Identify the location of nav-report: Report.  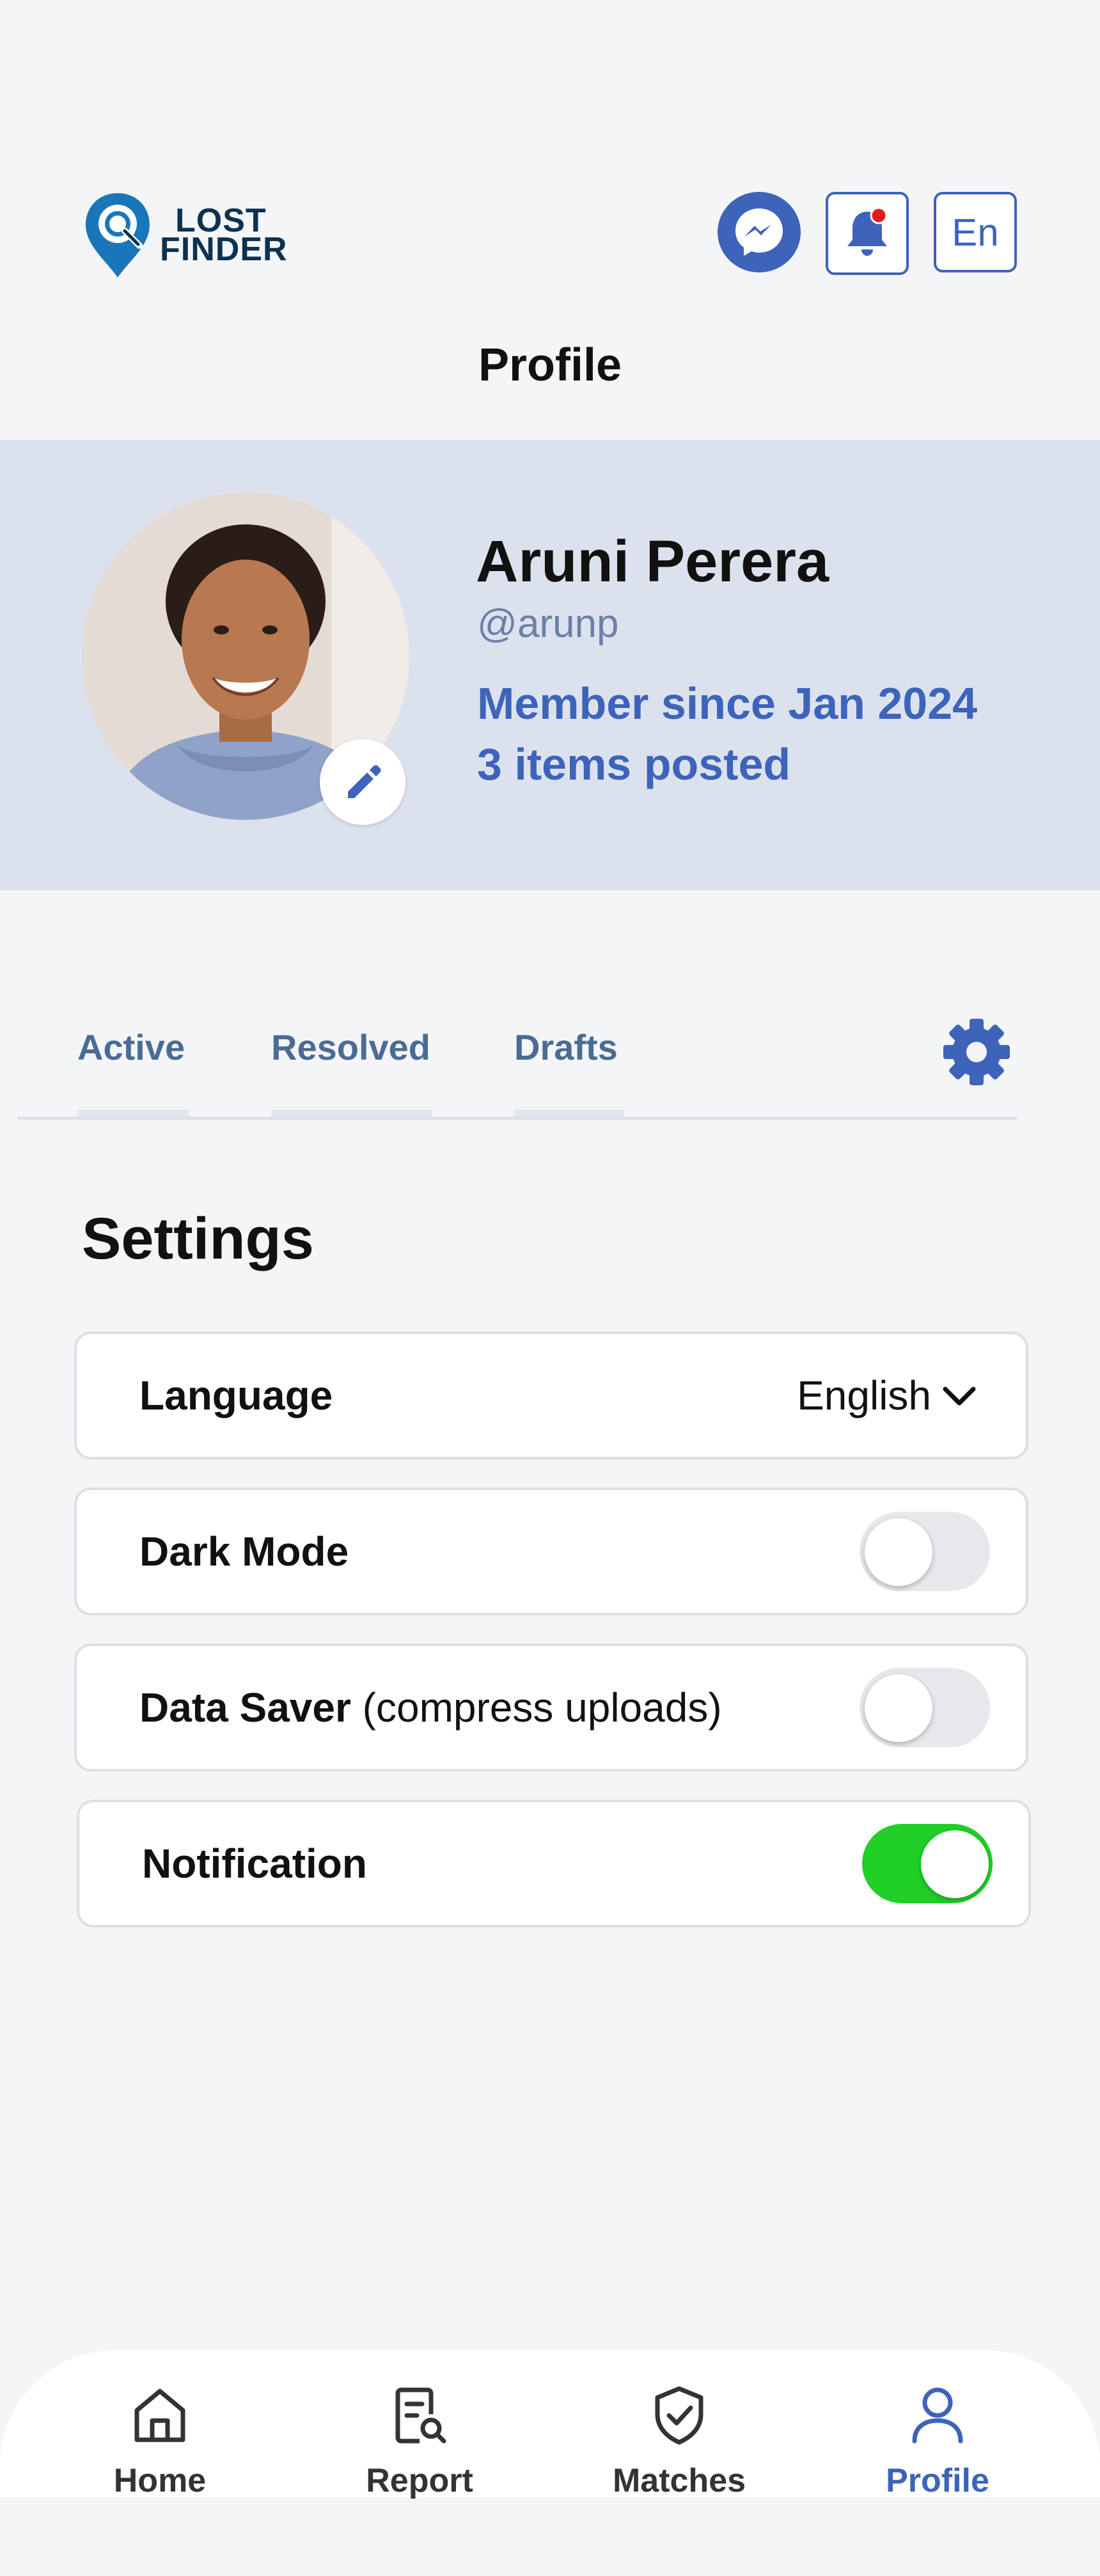
(420, 2441).